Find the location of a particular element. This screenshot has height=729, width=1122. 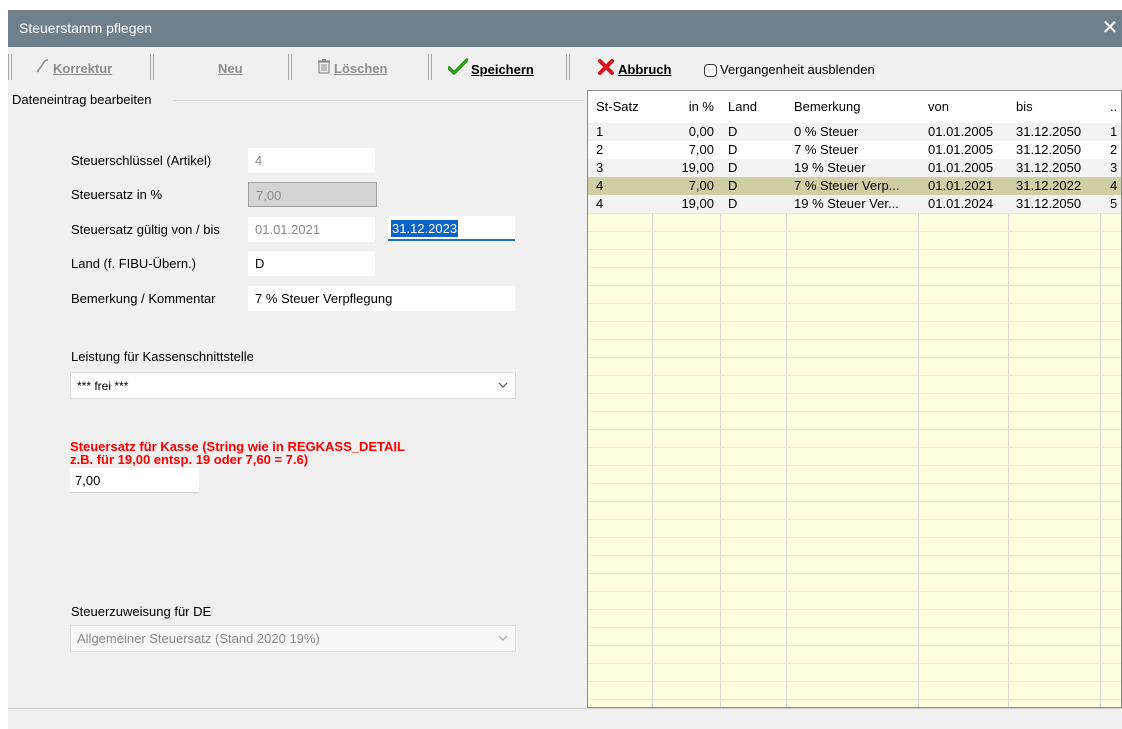

cancel-button: Abbruch is located at coordinates (634, 69).